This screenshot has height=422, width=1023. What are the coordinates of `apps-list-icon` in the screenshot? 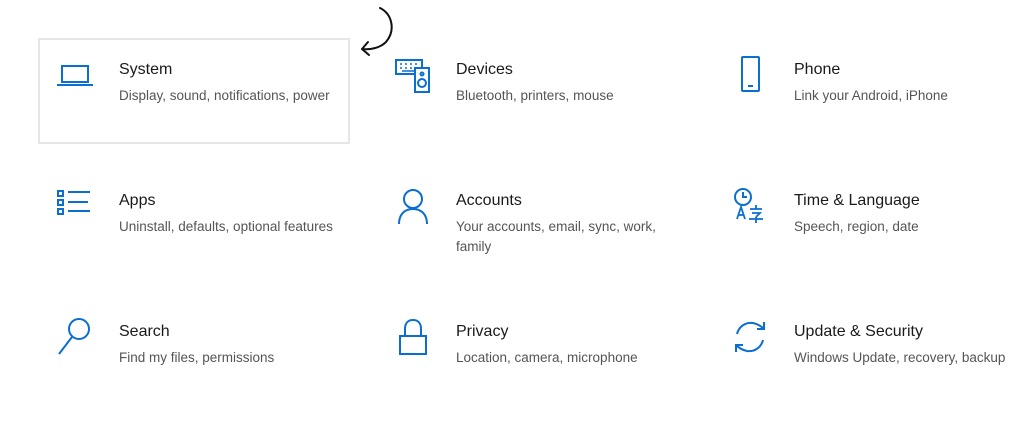 It's located at (75, 206).